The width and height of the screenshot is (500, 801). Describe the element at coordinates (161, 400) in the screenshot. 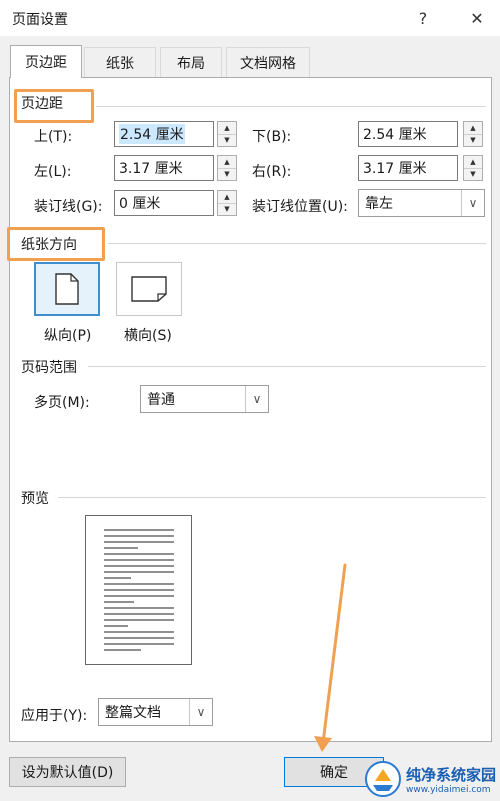

I see `multiple-pages-value: 普通` at that location.